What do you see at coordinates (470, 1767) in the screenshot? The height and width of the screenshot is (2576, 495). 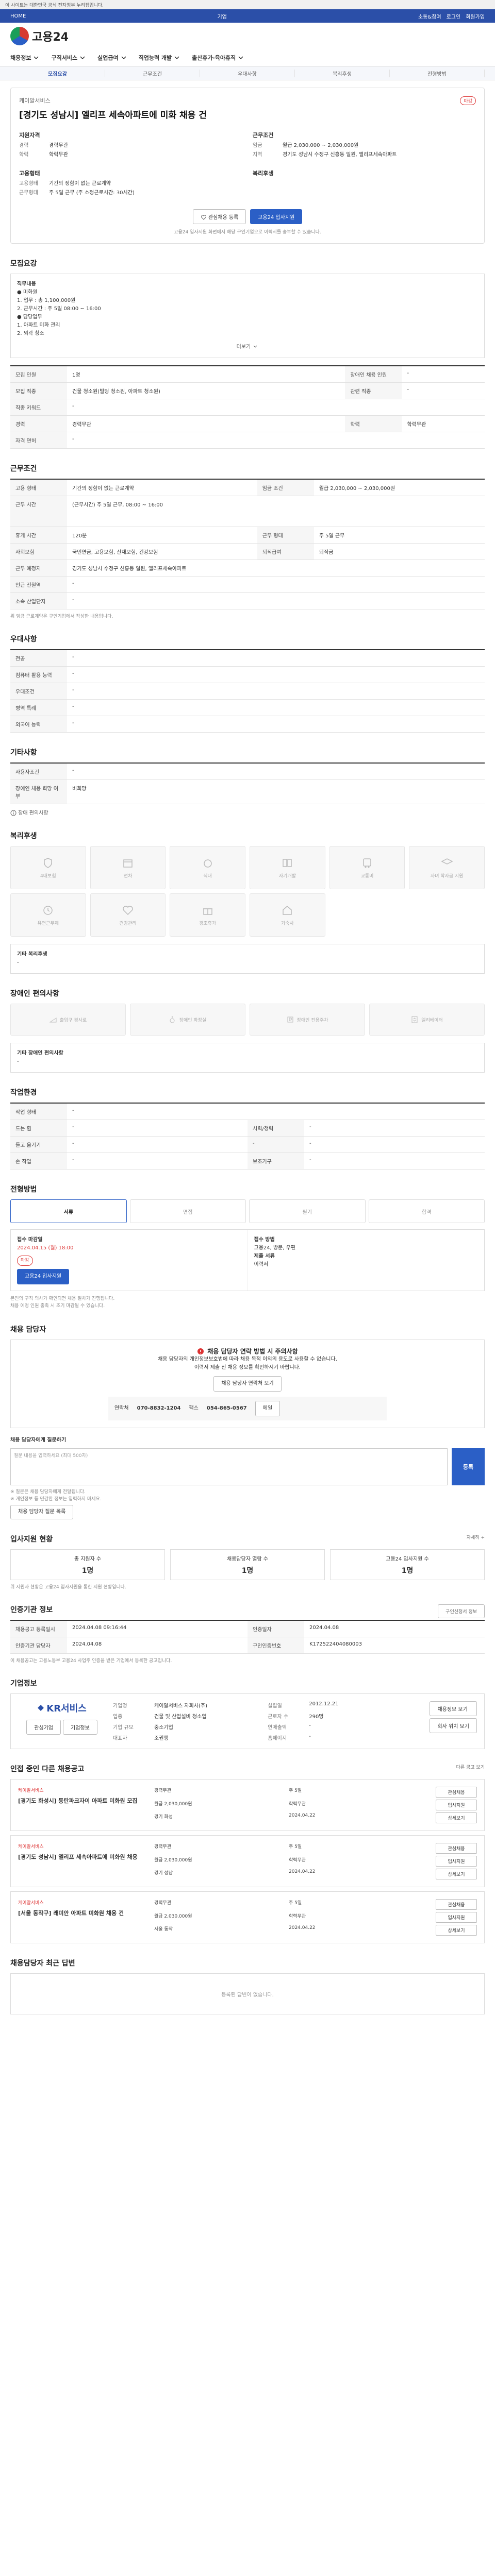 I see `similar-more-link: 다른 공고 보기` at bounding box center [470, 1767].